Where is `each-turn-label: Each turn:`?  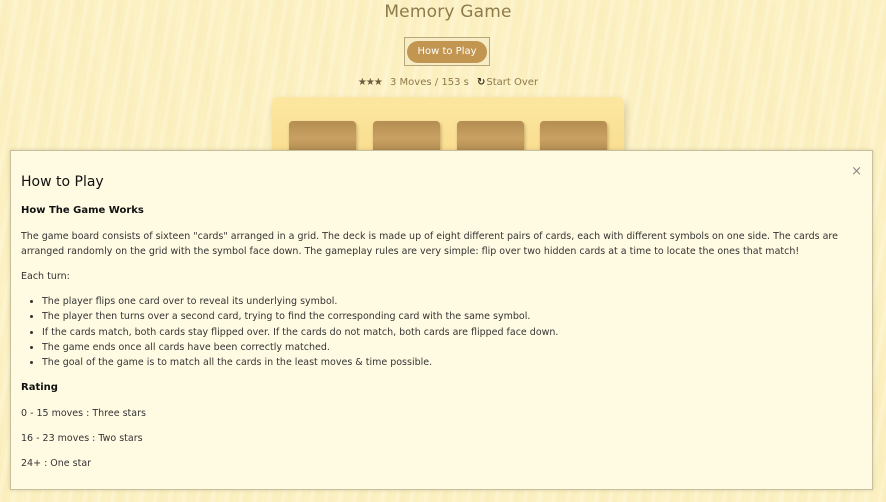
each-turn-label: Each turn: is located at coordinates (45, 276).